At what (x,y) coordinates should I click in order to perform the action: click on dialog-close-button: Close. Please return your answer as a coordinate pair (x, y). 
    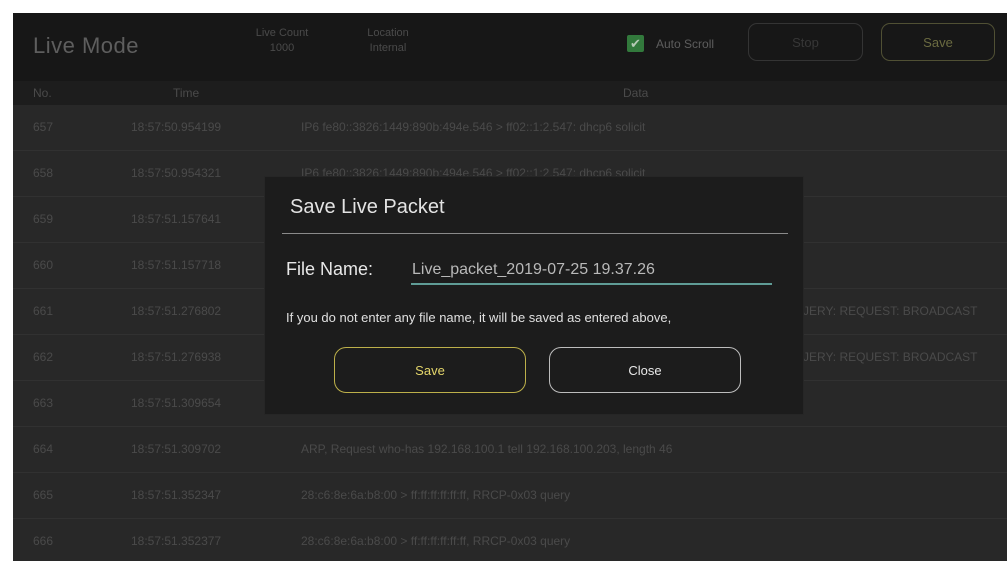
    Looking at the image, I should click on (645, 370).